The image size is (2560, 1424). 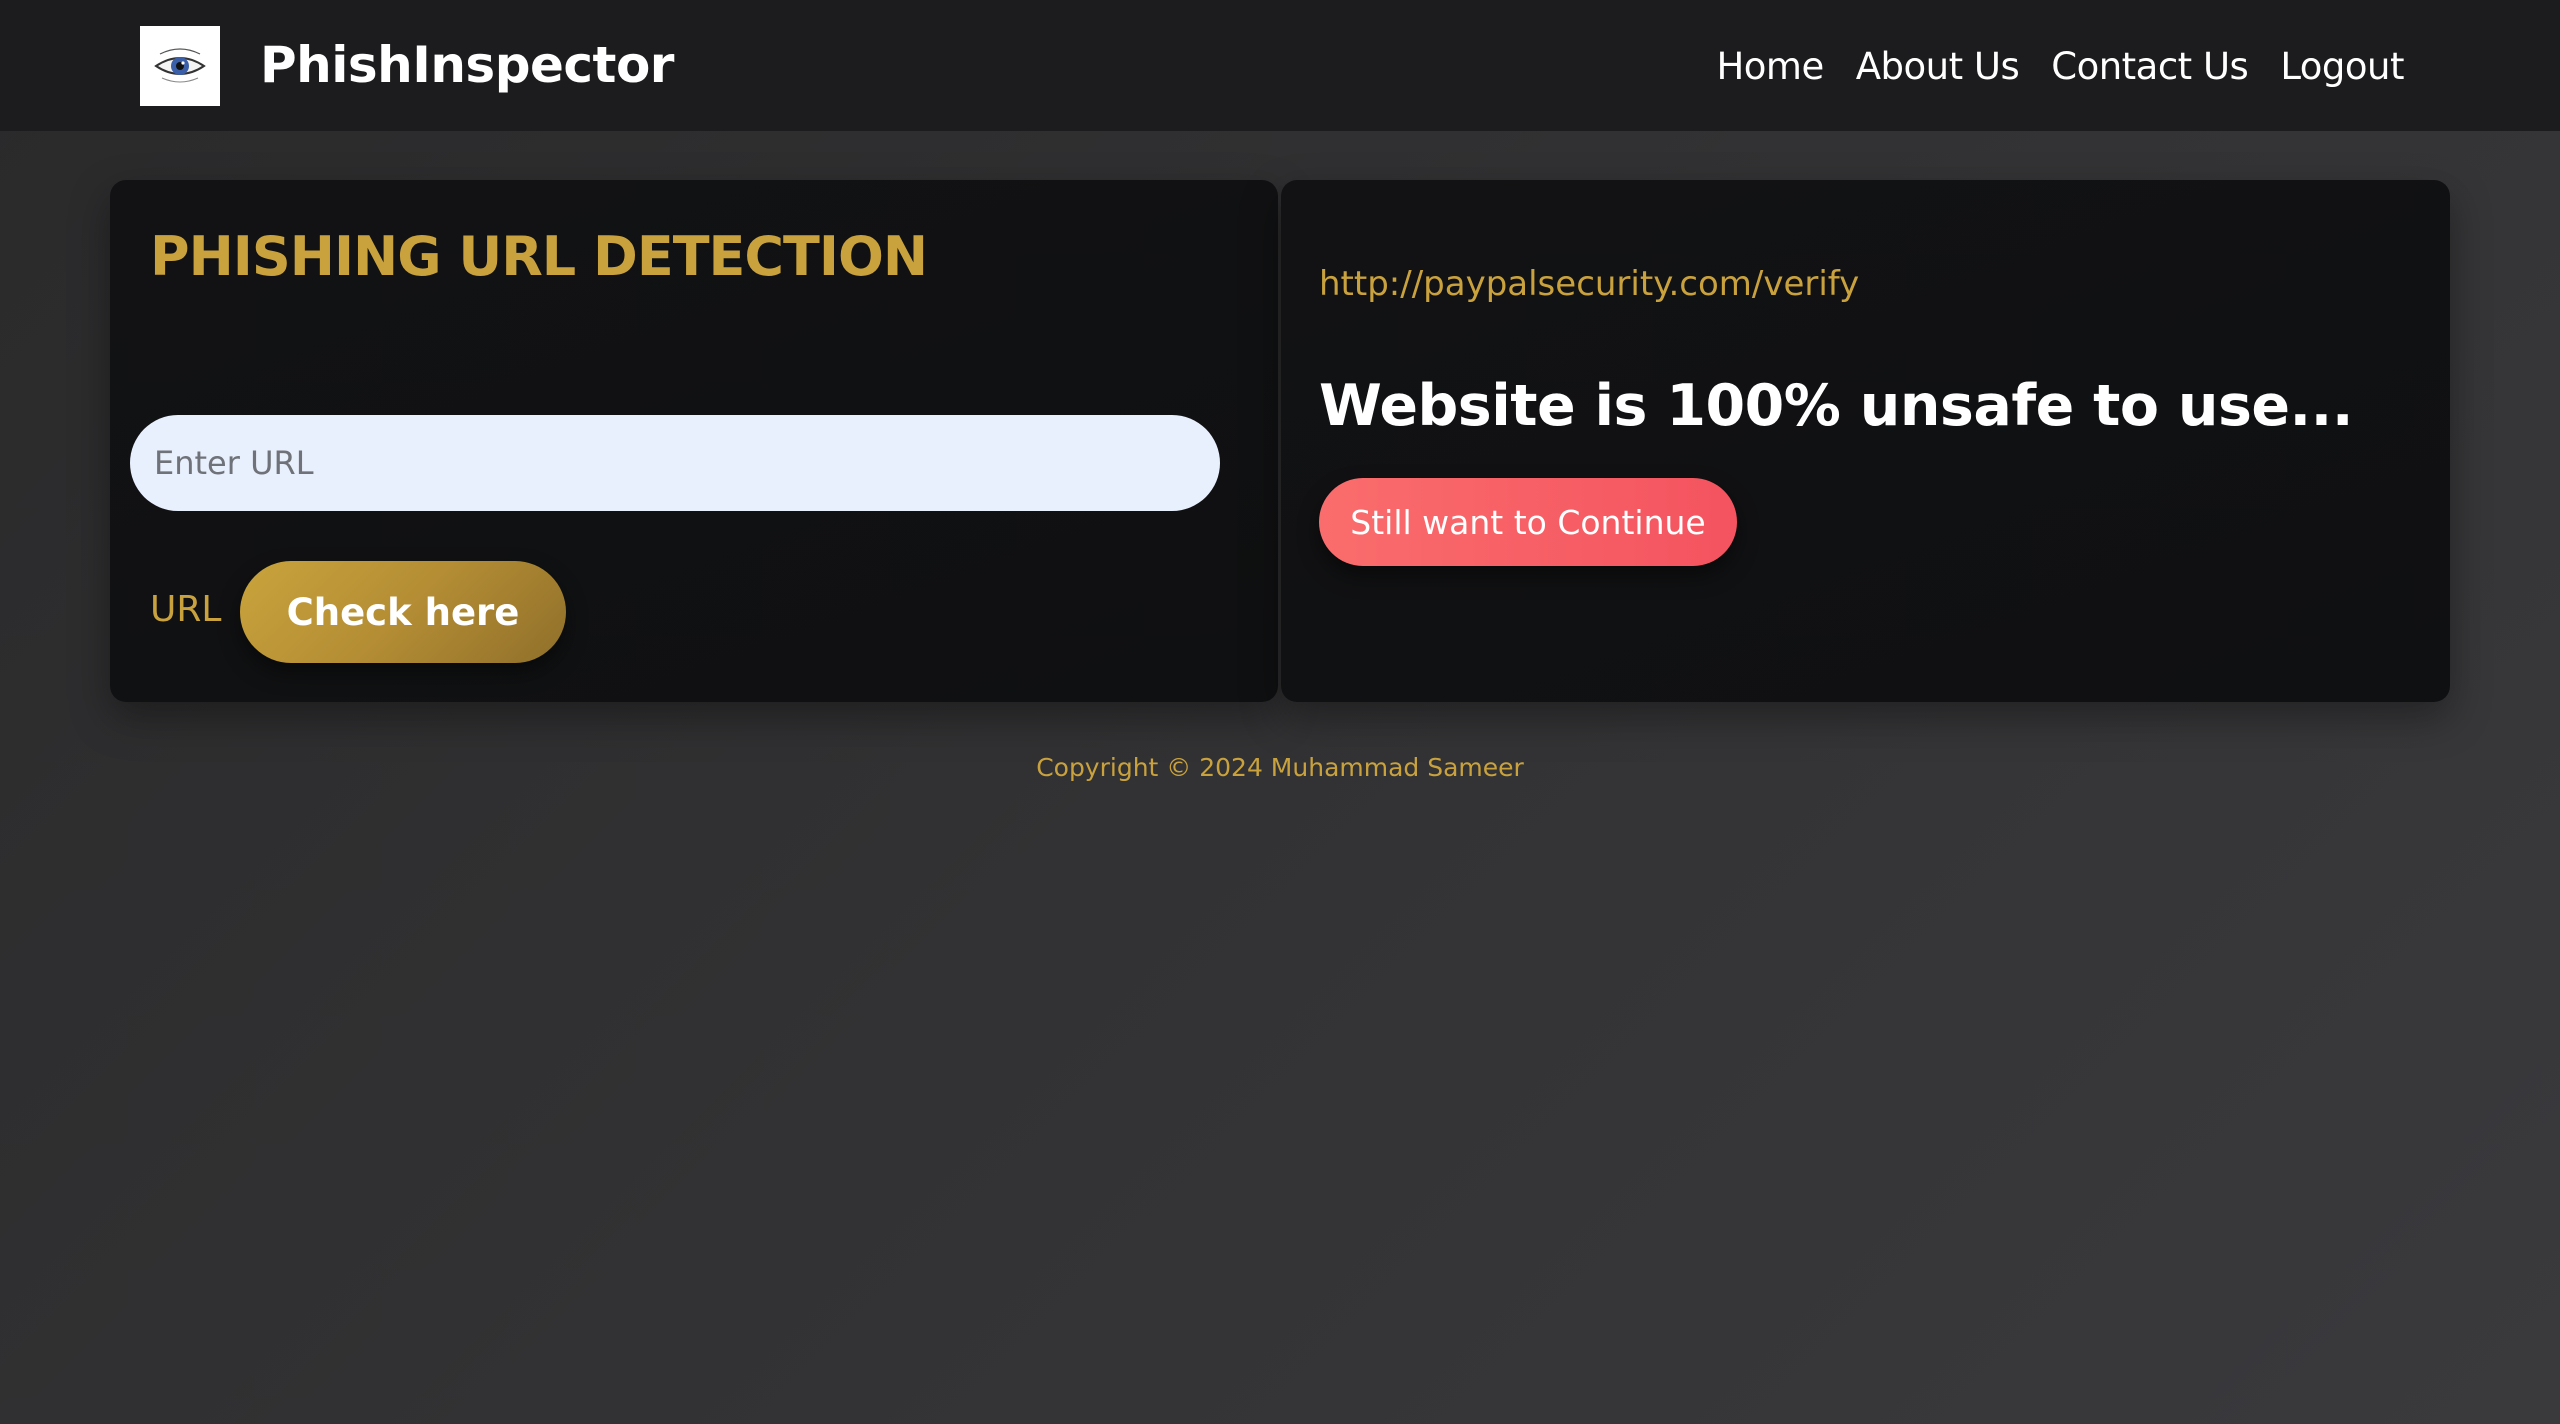 What do you see at coordinates (1528, 522) in the screenshot?
I see `still-continue-button: Still want to Continue` at bounding box center [1528, 522].